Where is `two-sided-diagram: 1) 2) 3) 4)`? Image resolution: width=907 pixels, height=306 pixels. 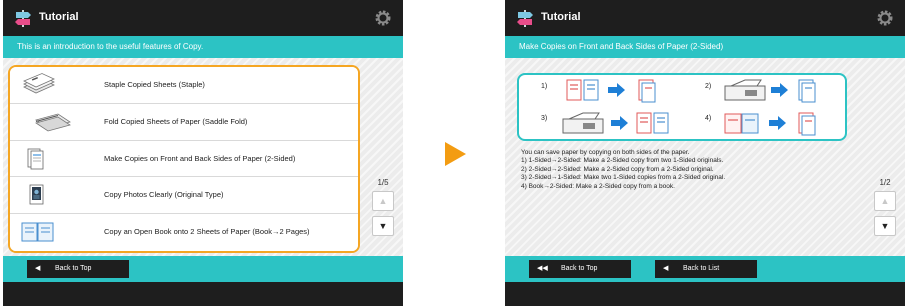
two-sided-diagram: 1) 2) 3) 4) is located at coordinates (682, 107).